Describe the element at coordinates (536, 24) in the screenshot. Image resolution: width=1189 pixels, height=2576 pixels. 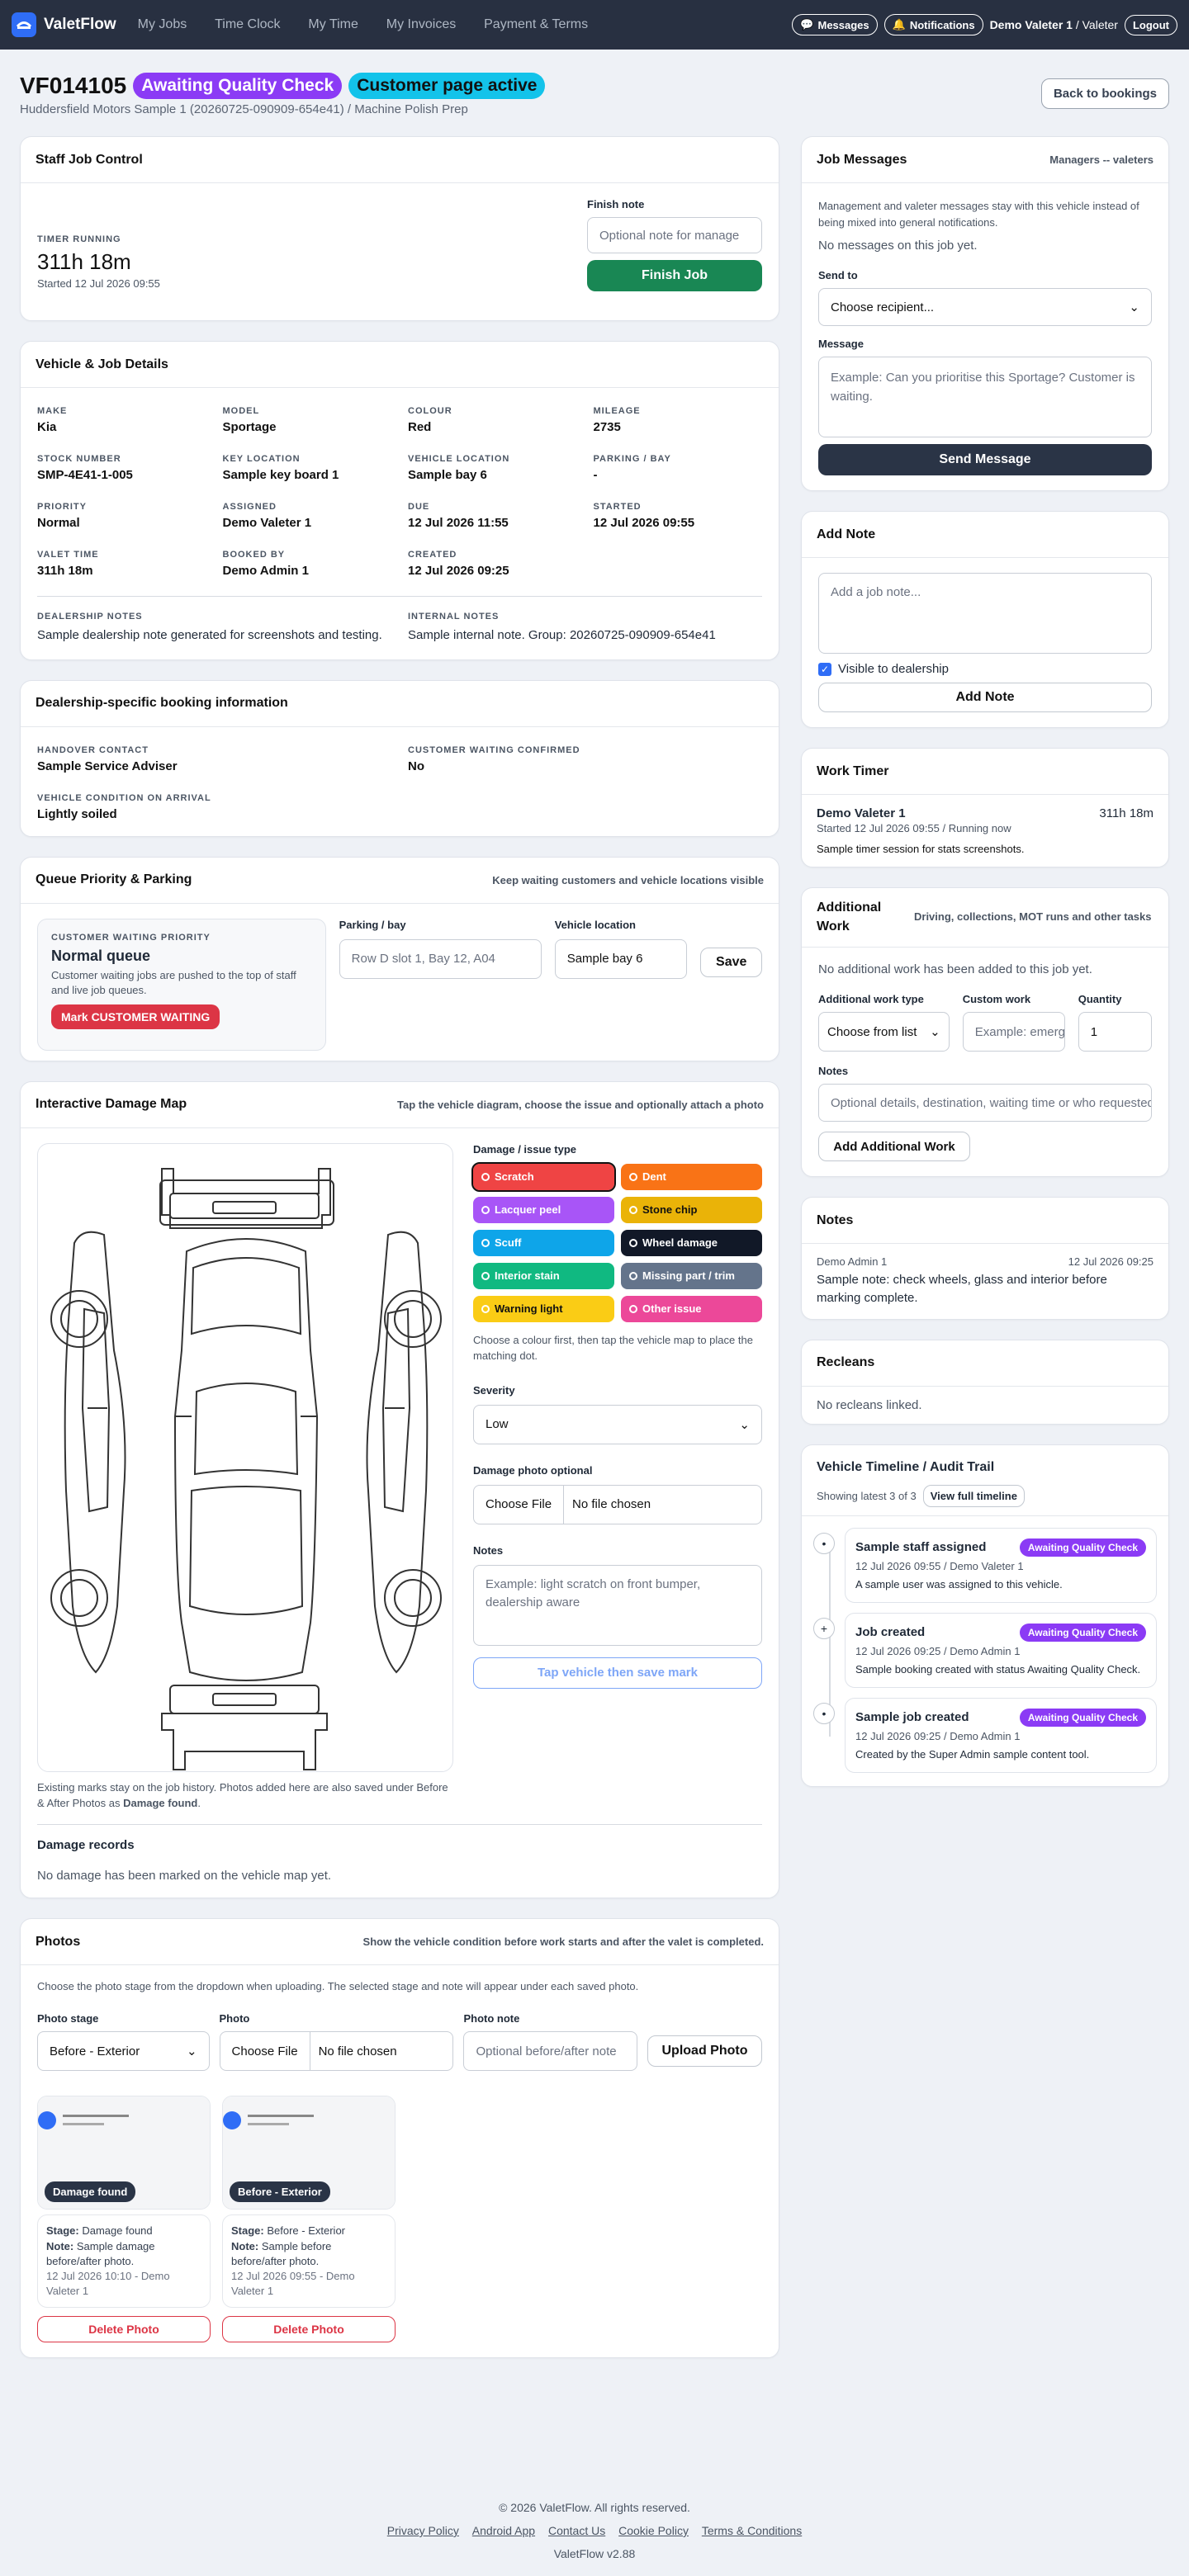
I see `nav-link-payment-terms: Payment & Terms` at that location.